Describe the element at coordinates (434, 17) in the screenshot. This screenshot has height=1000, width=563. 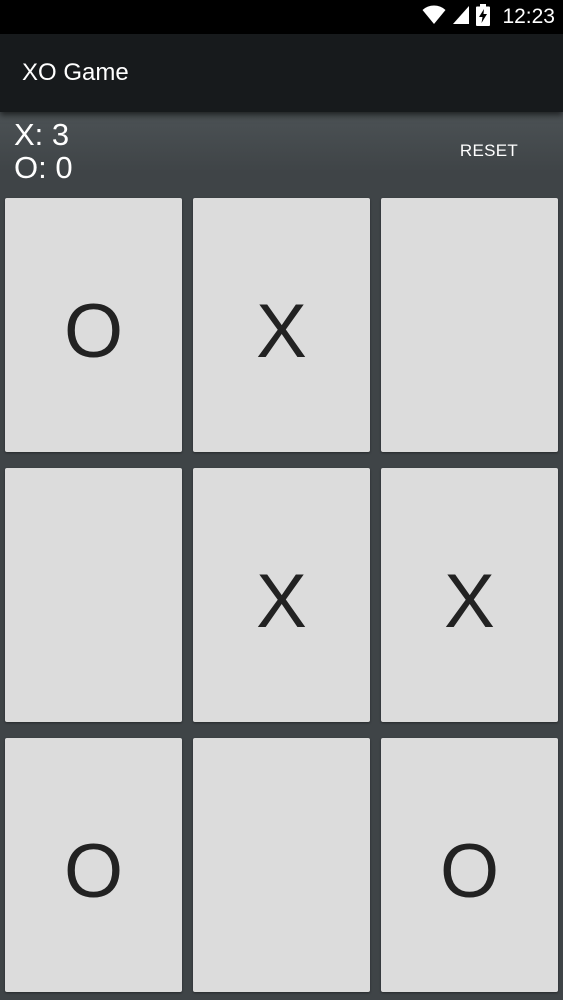
I see `wifi-icon` at that location.